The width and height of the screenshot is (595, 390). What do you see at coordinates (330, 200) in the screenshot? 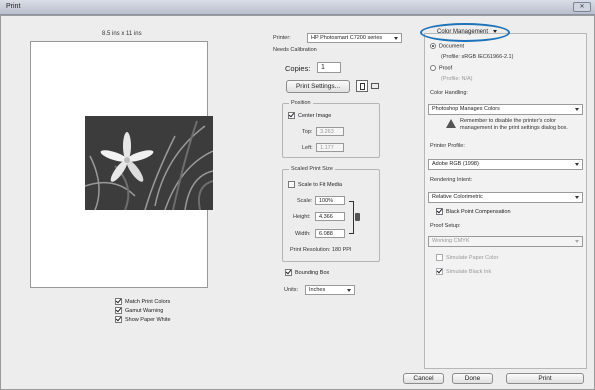
I see `scale-input: 100%` at bounding box center [330, 200].